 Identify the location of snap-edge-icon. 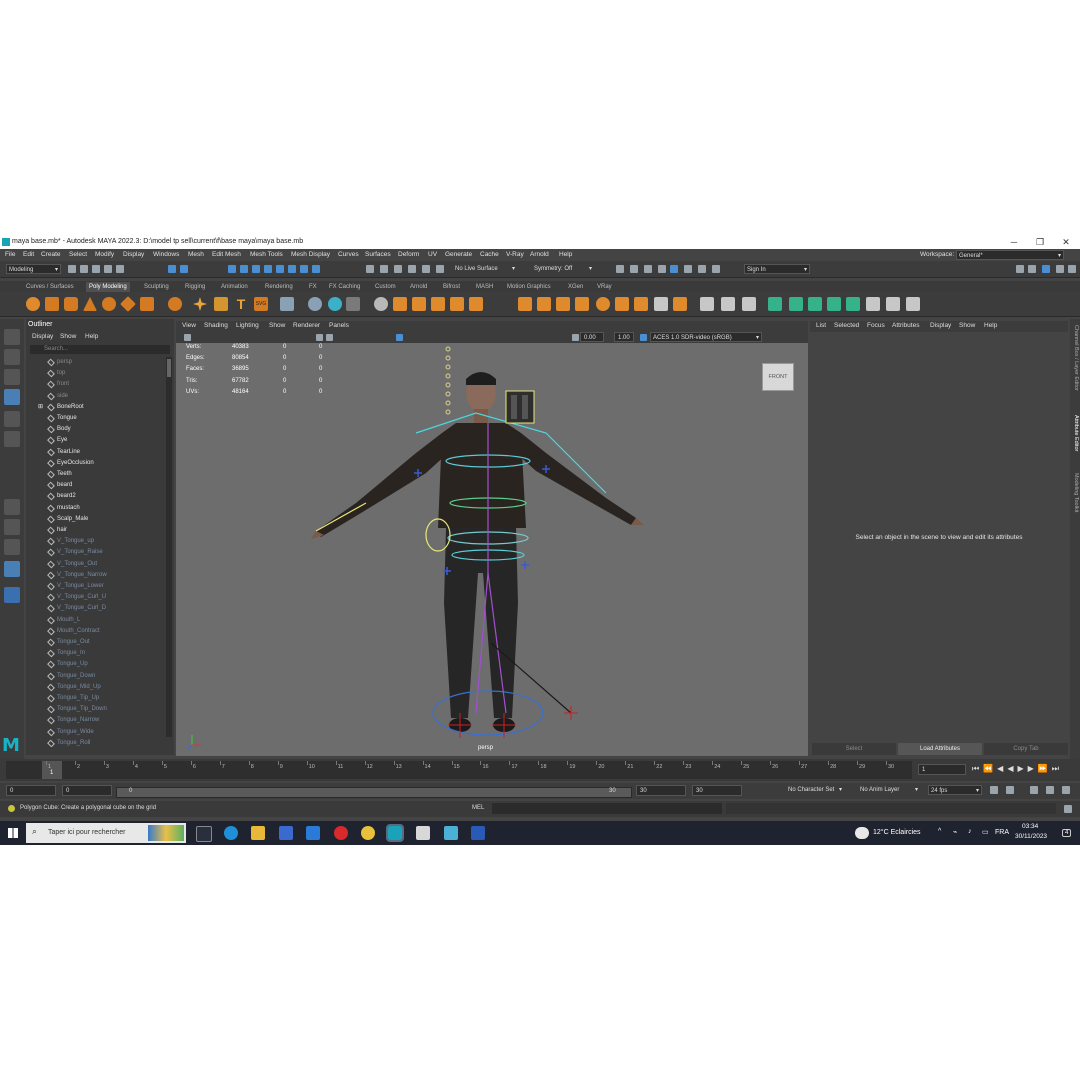
(304, 269).